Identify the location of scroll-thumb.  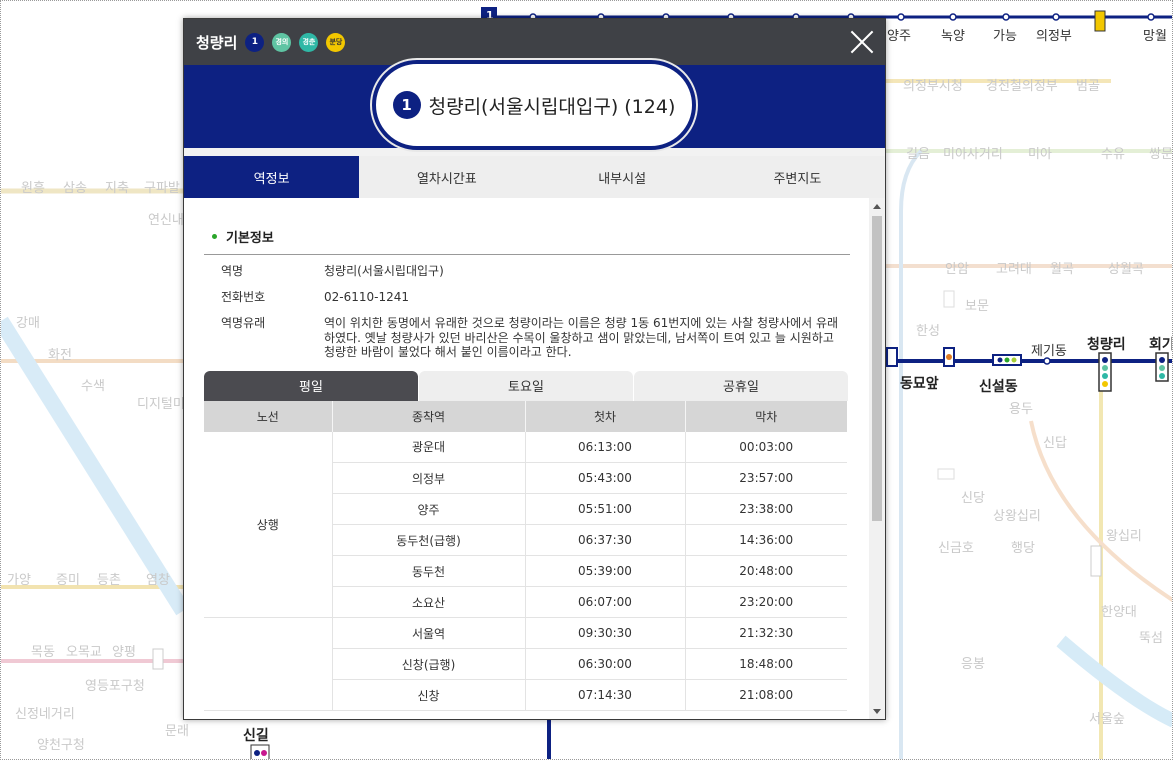
(877, 368).